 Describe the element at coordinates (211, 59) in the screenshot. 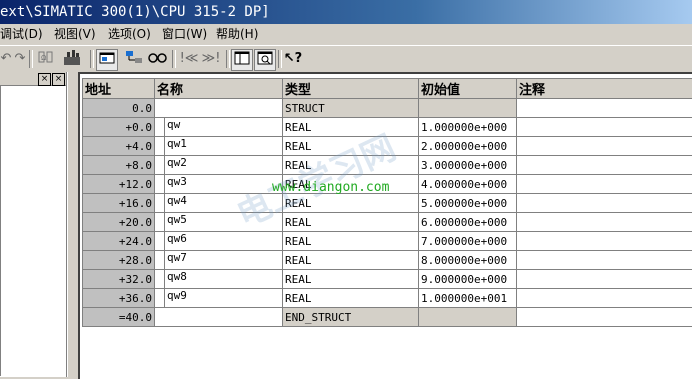

I see `breakpoint-next-icon: ≫!` at that location.